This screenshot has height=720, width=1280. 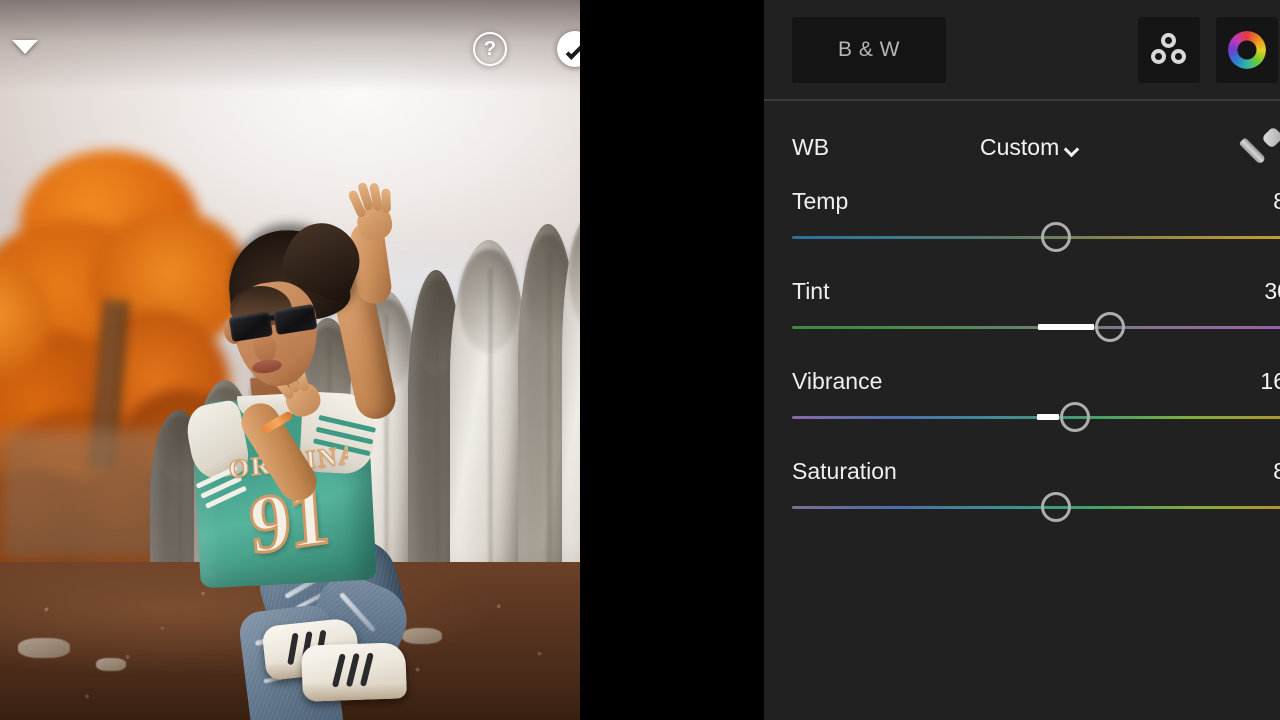 I want to click on color-wheel-icon, so click(x=1247, y=50).